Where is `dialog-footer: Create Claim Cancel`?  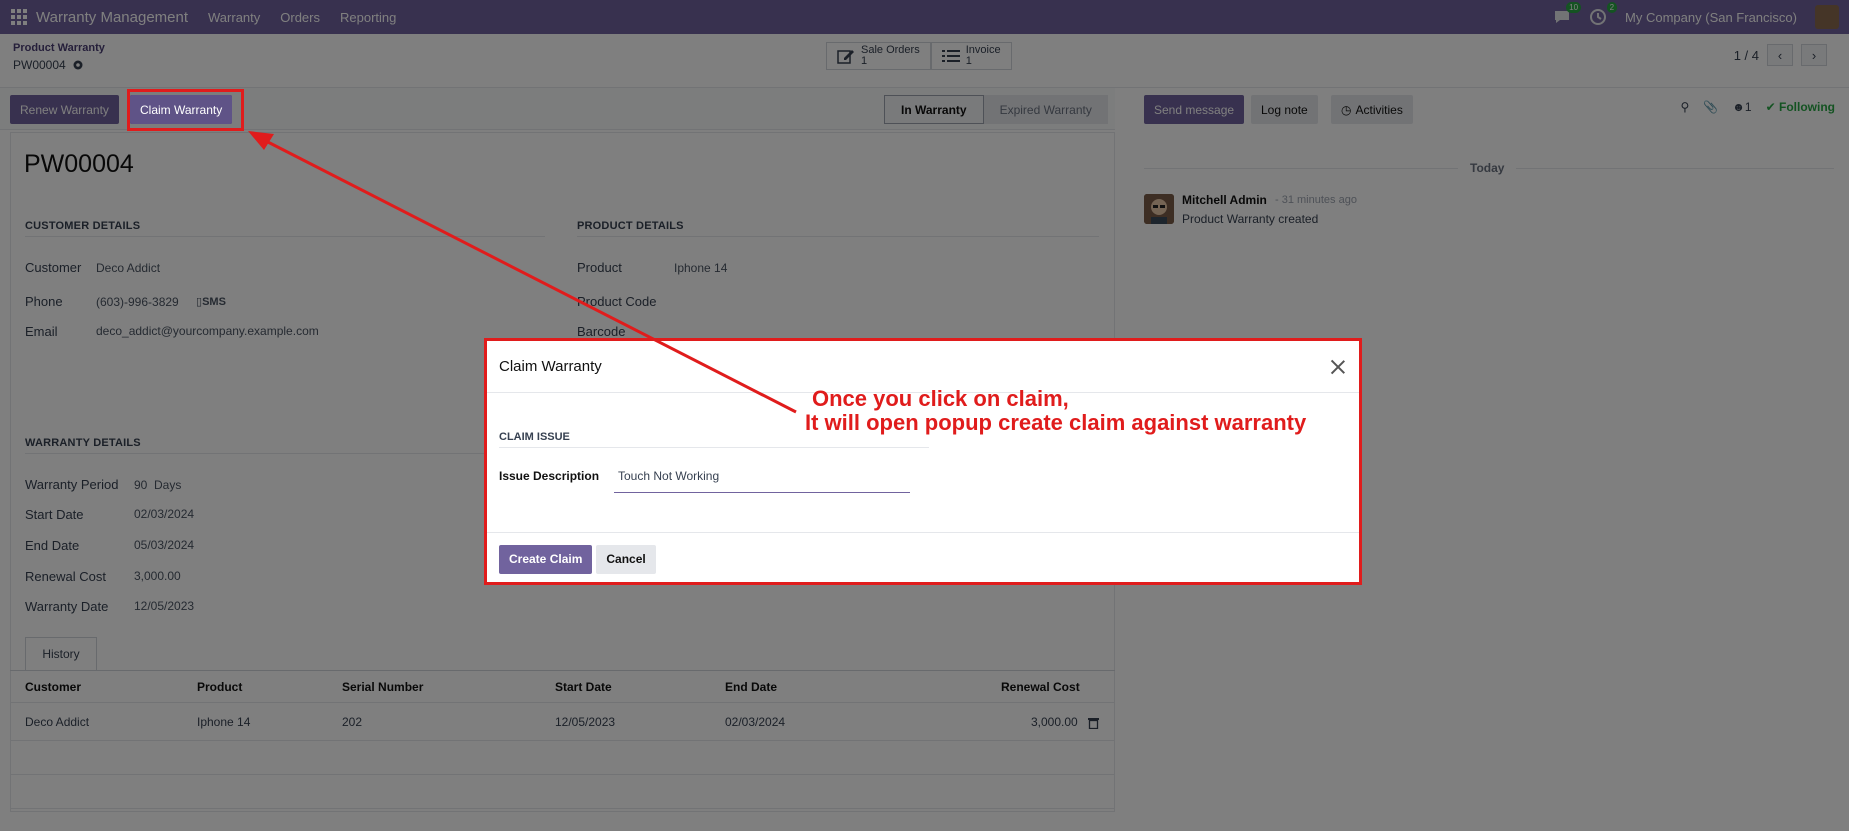 dialog-footer: Create Claim Cancel is located at coordinates (923, 558).